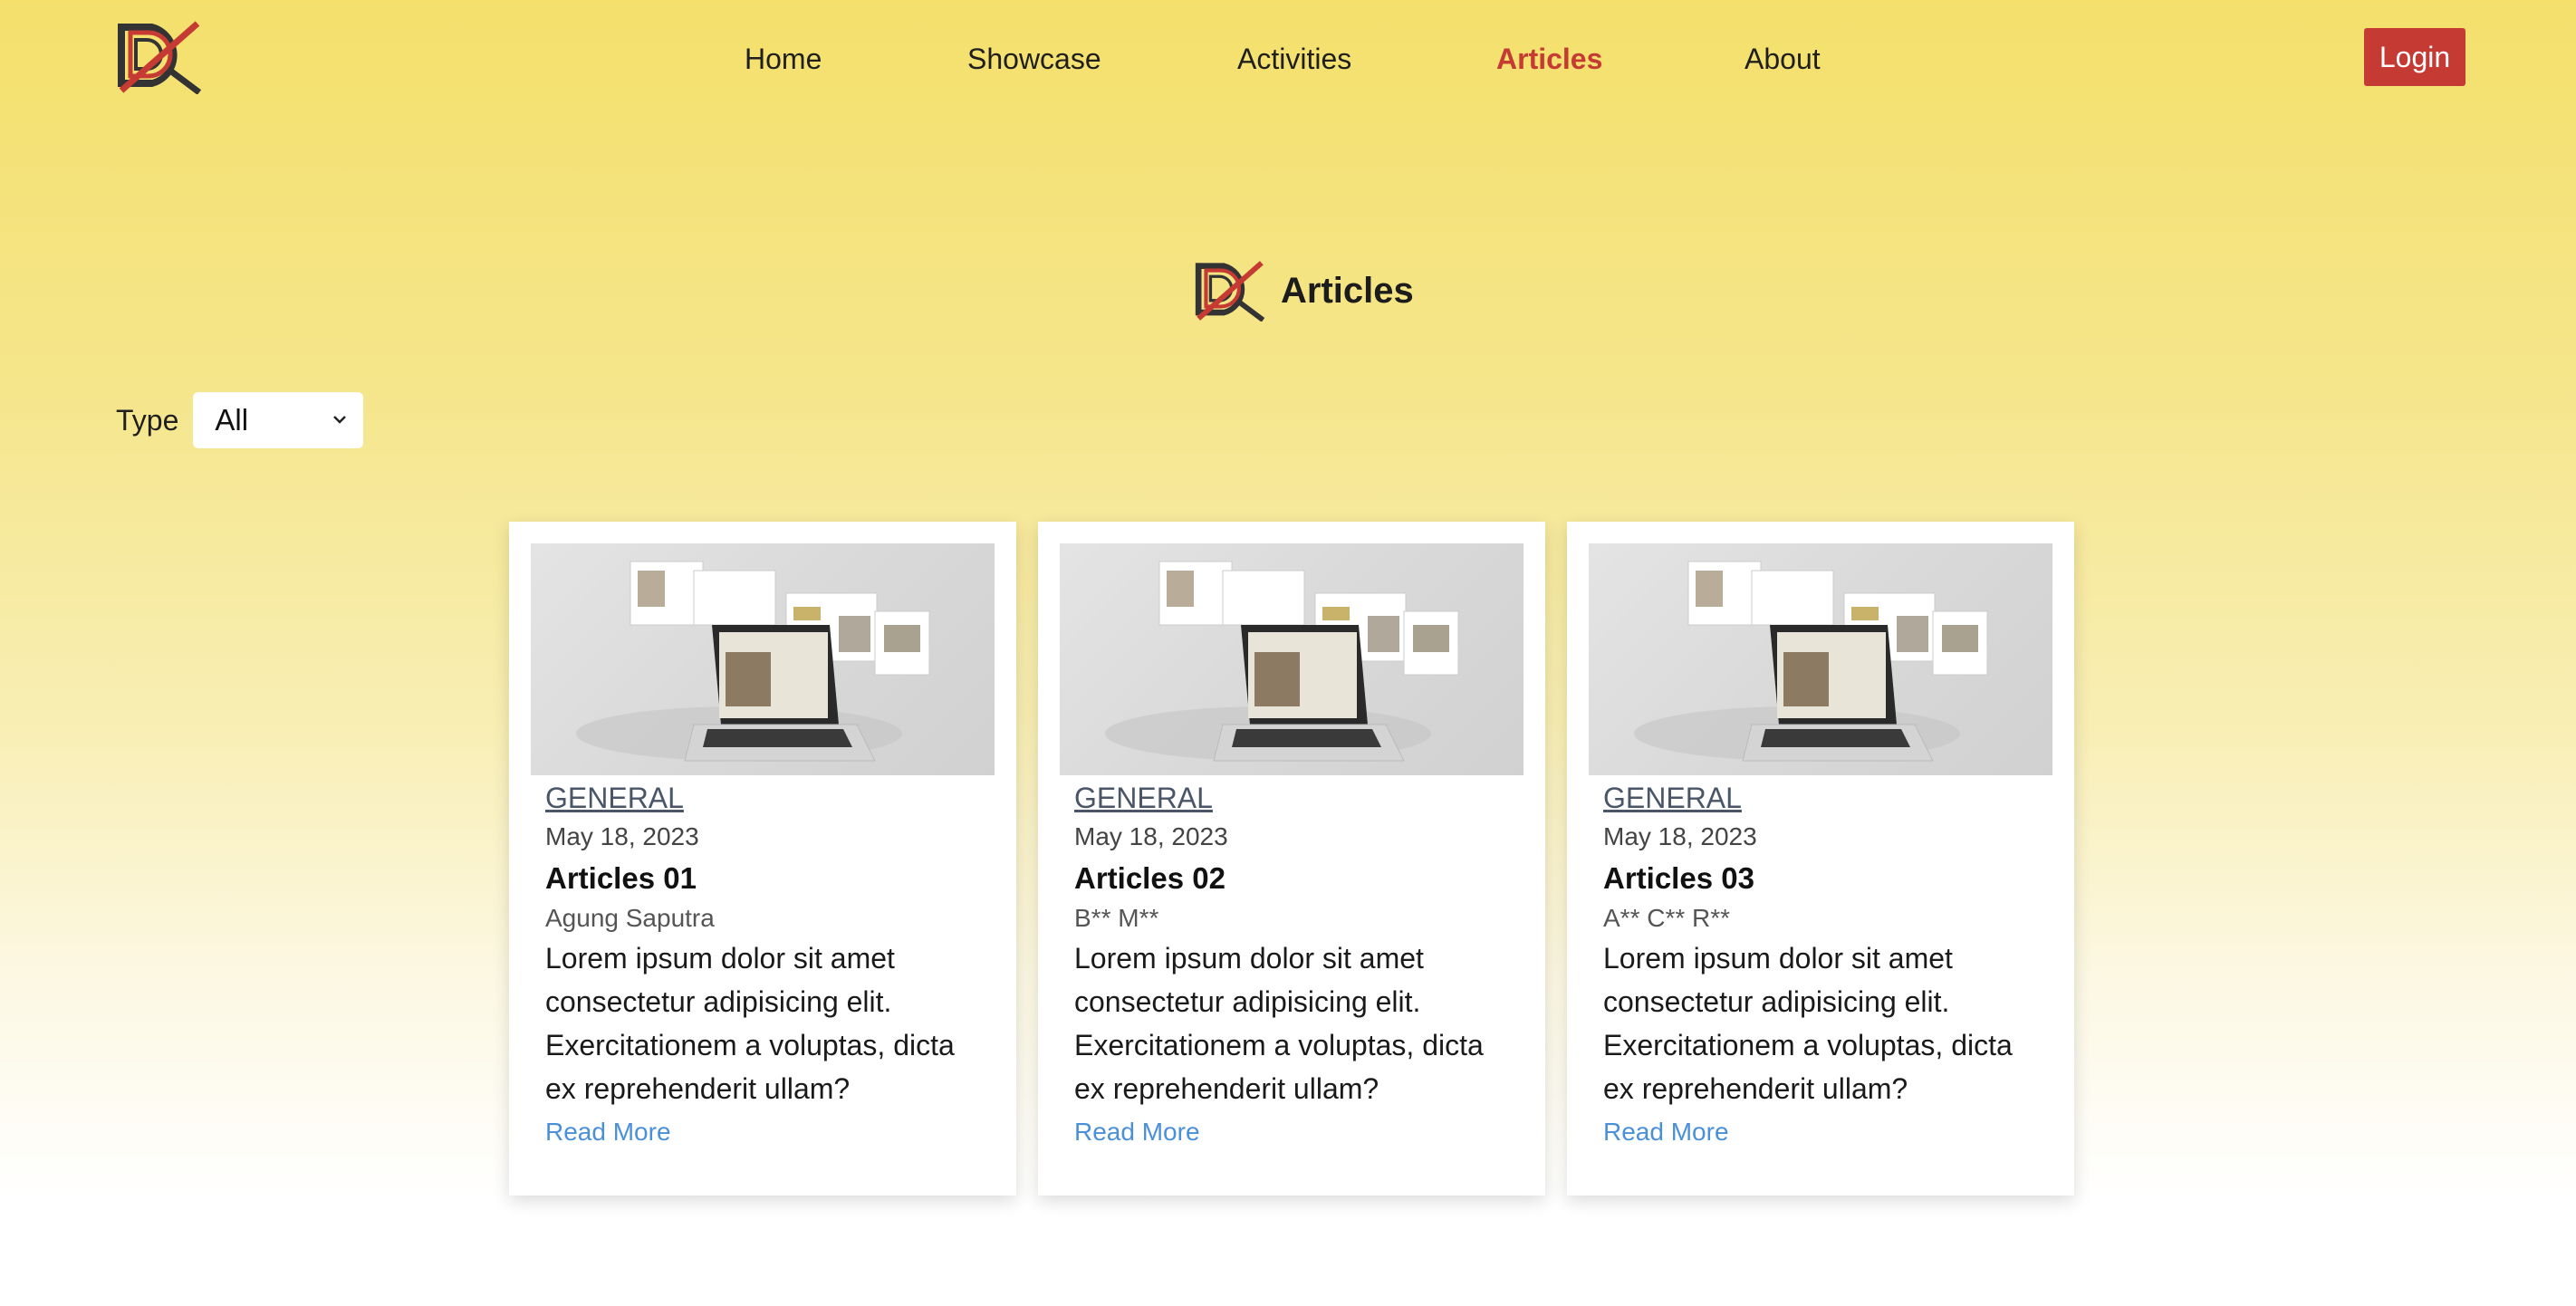 This screenshot has width=2576, height=1306. What do you see at coordinates (340, 420) in the screenshot?
I see `chevron-down-icon` at bounding box center [340, 420].